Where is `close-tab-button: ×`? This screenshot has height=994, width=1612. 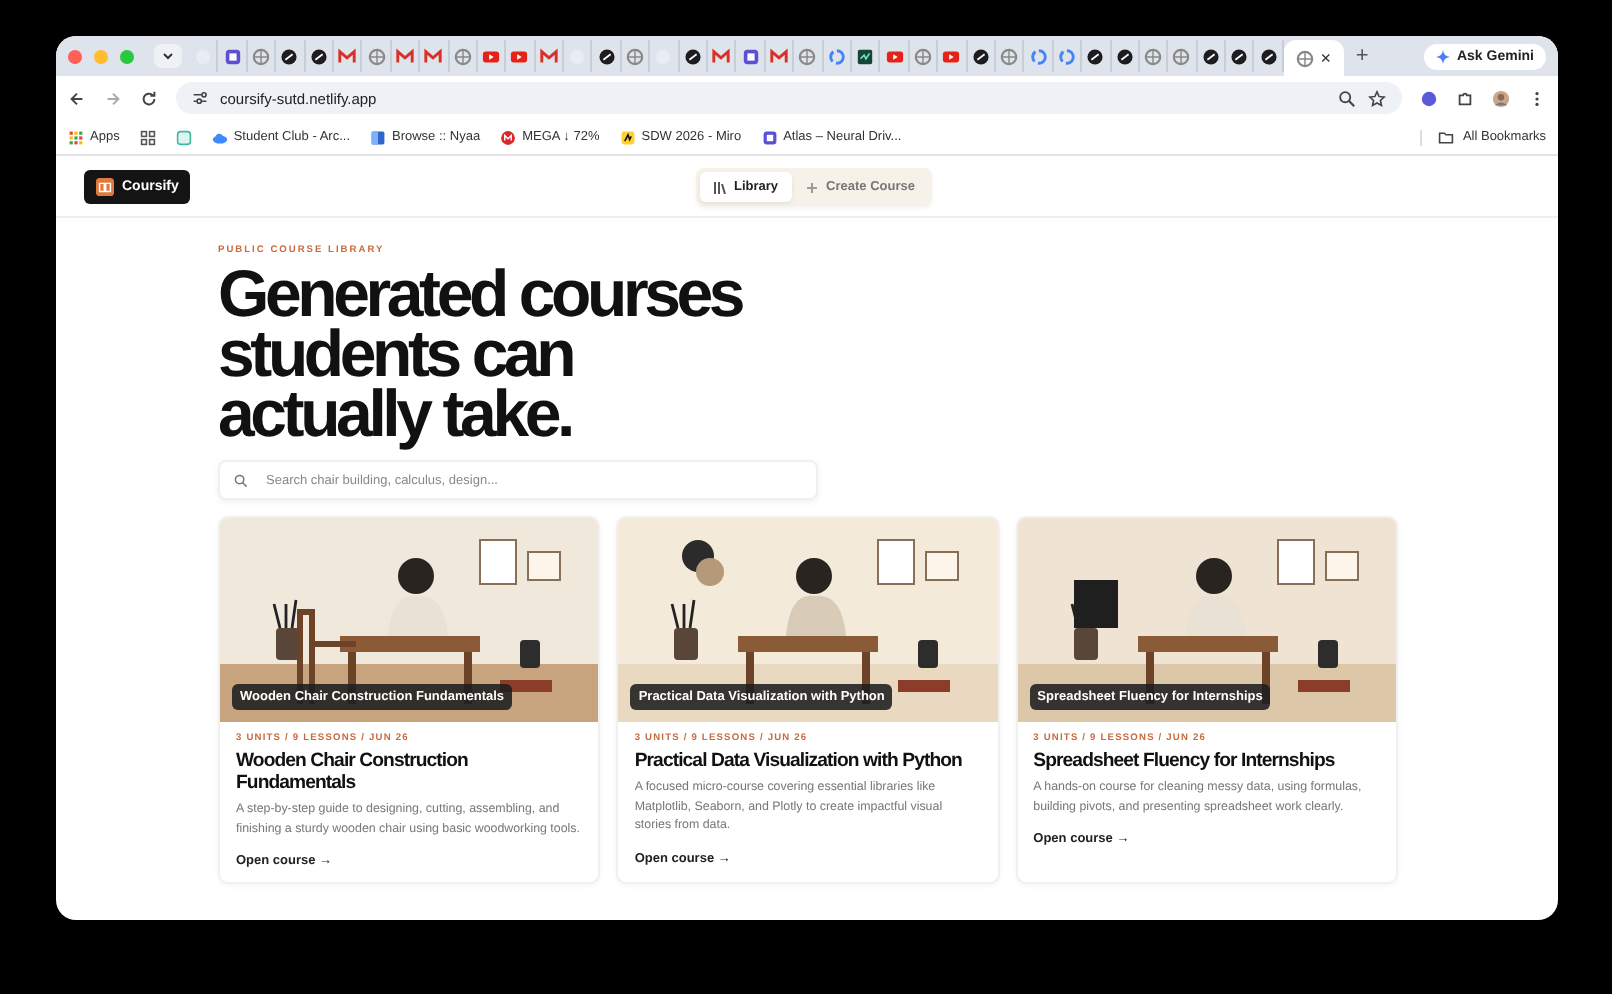
close-tab-button: × is located at coordinates (1325, 58).